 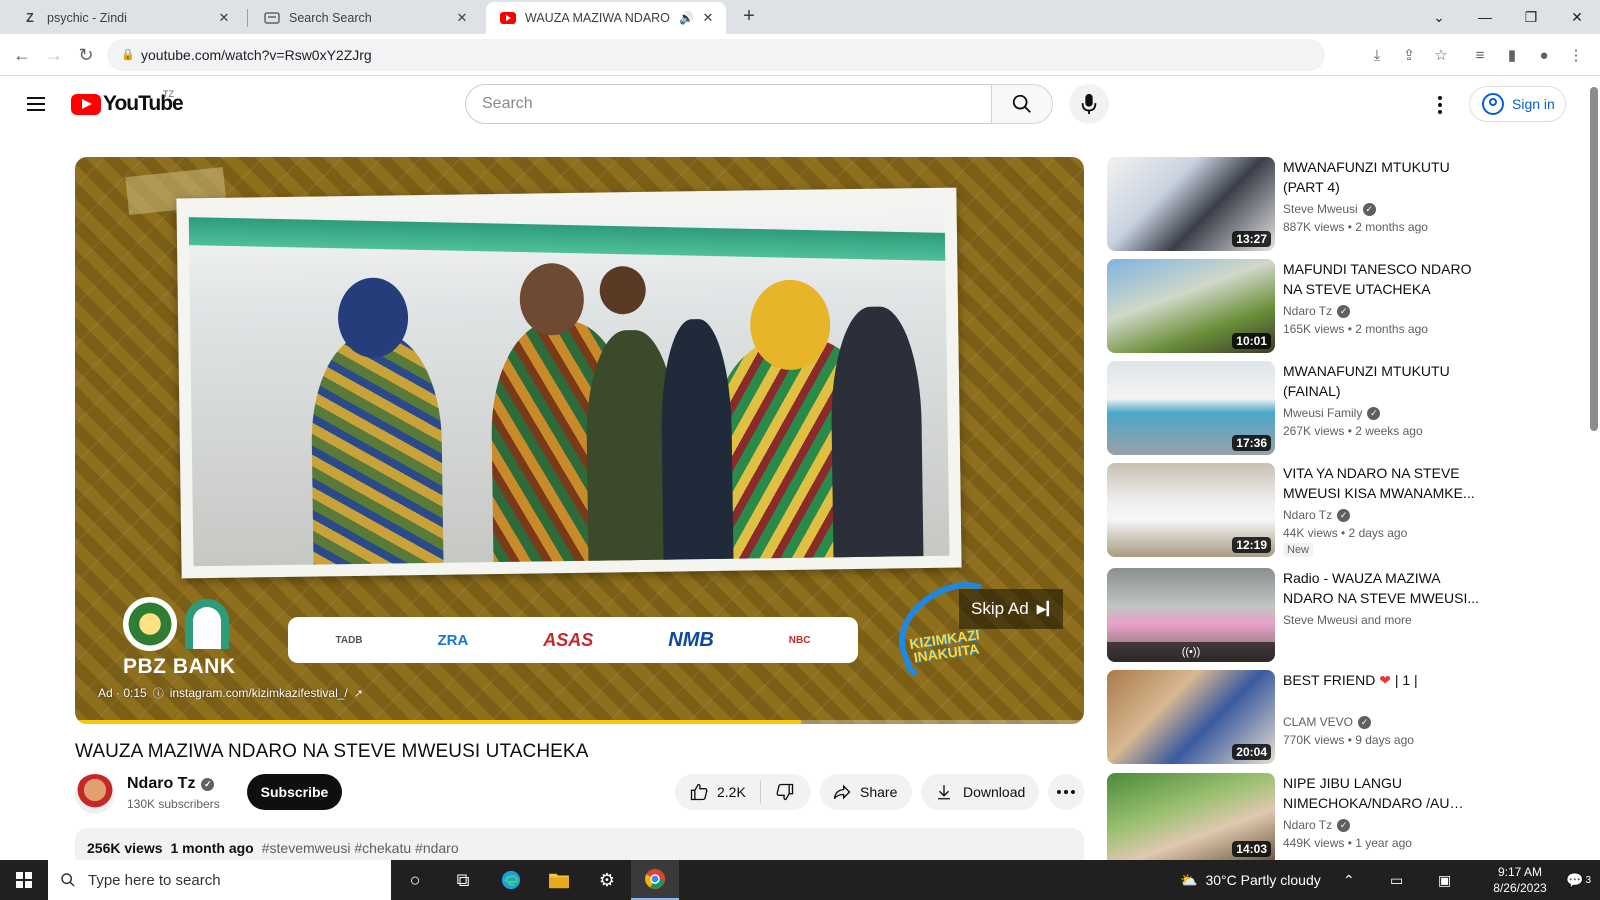 I want to click on start-button, so click(x=24, y=880).